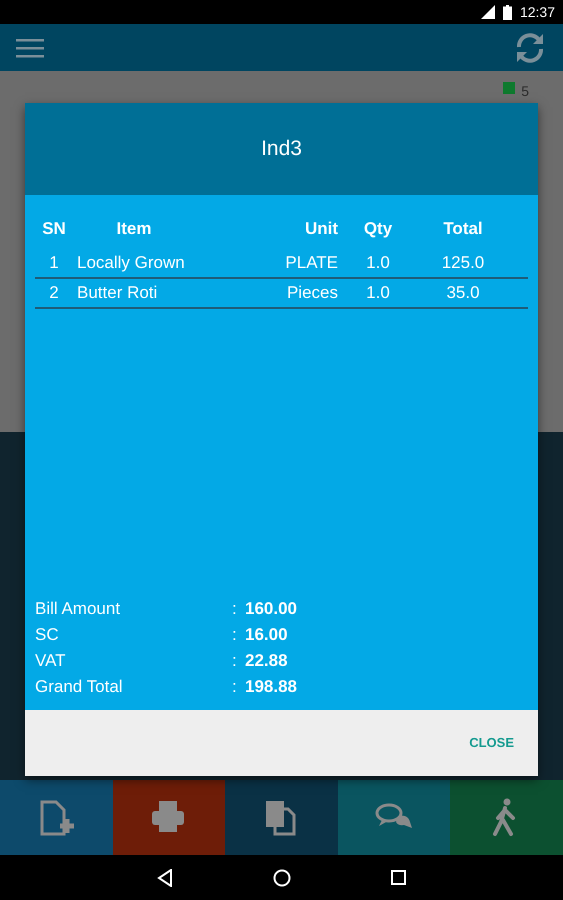 This screenshot has width=563, height=900. Describe the element at coordinates (131, 263) in the screenshot. I see `table-cell-text: Locally Grown` at that location.